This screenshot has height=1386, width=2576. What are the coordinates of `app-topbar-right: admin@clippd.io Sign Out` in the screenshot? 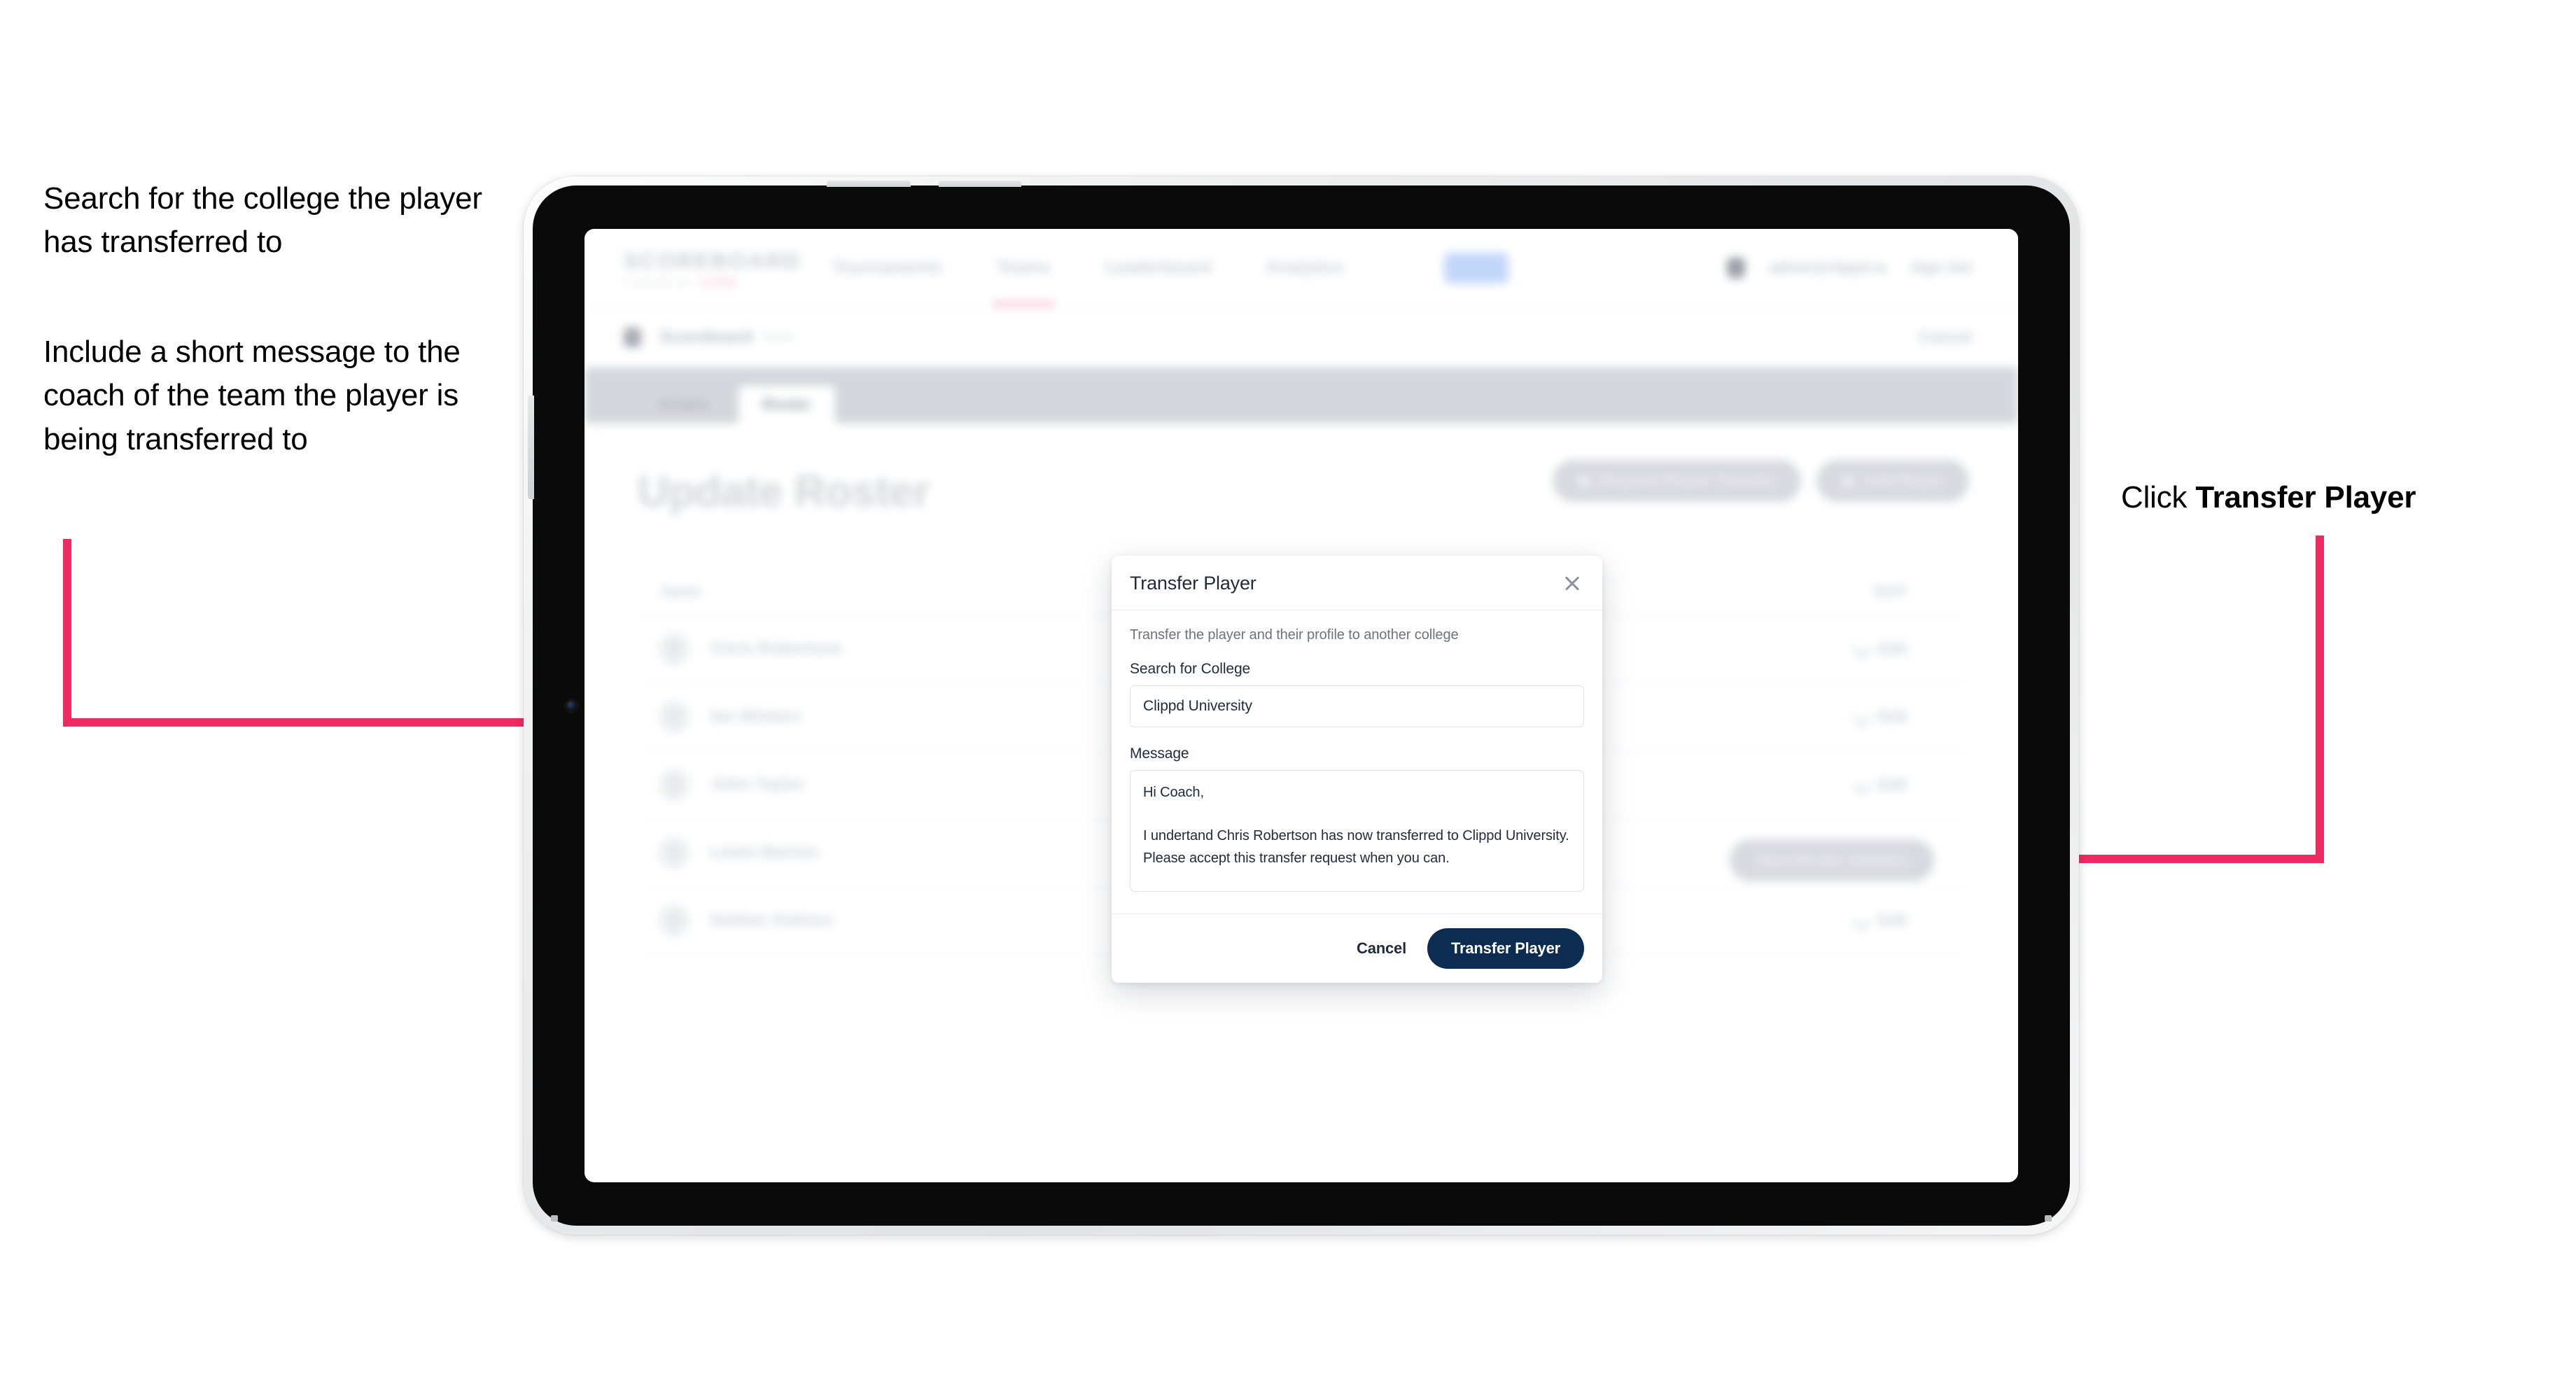 It's located at (1849, 268).